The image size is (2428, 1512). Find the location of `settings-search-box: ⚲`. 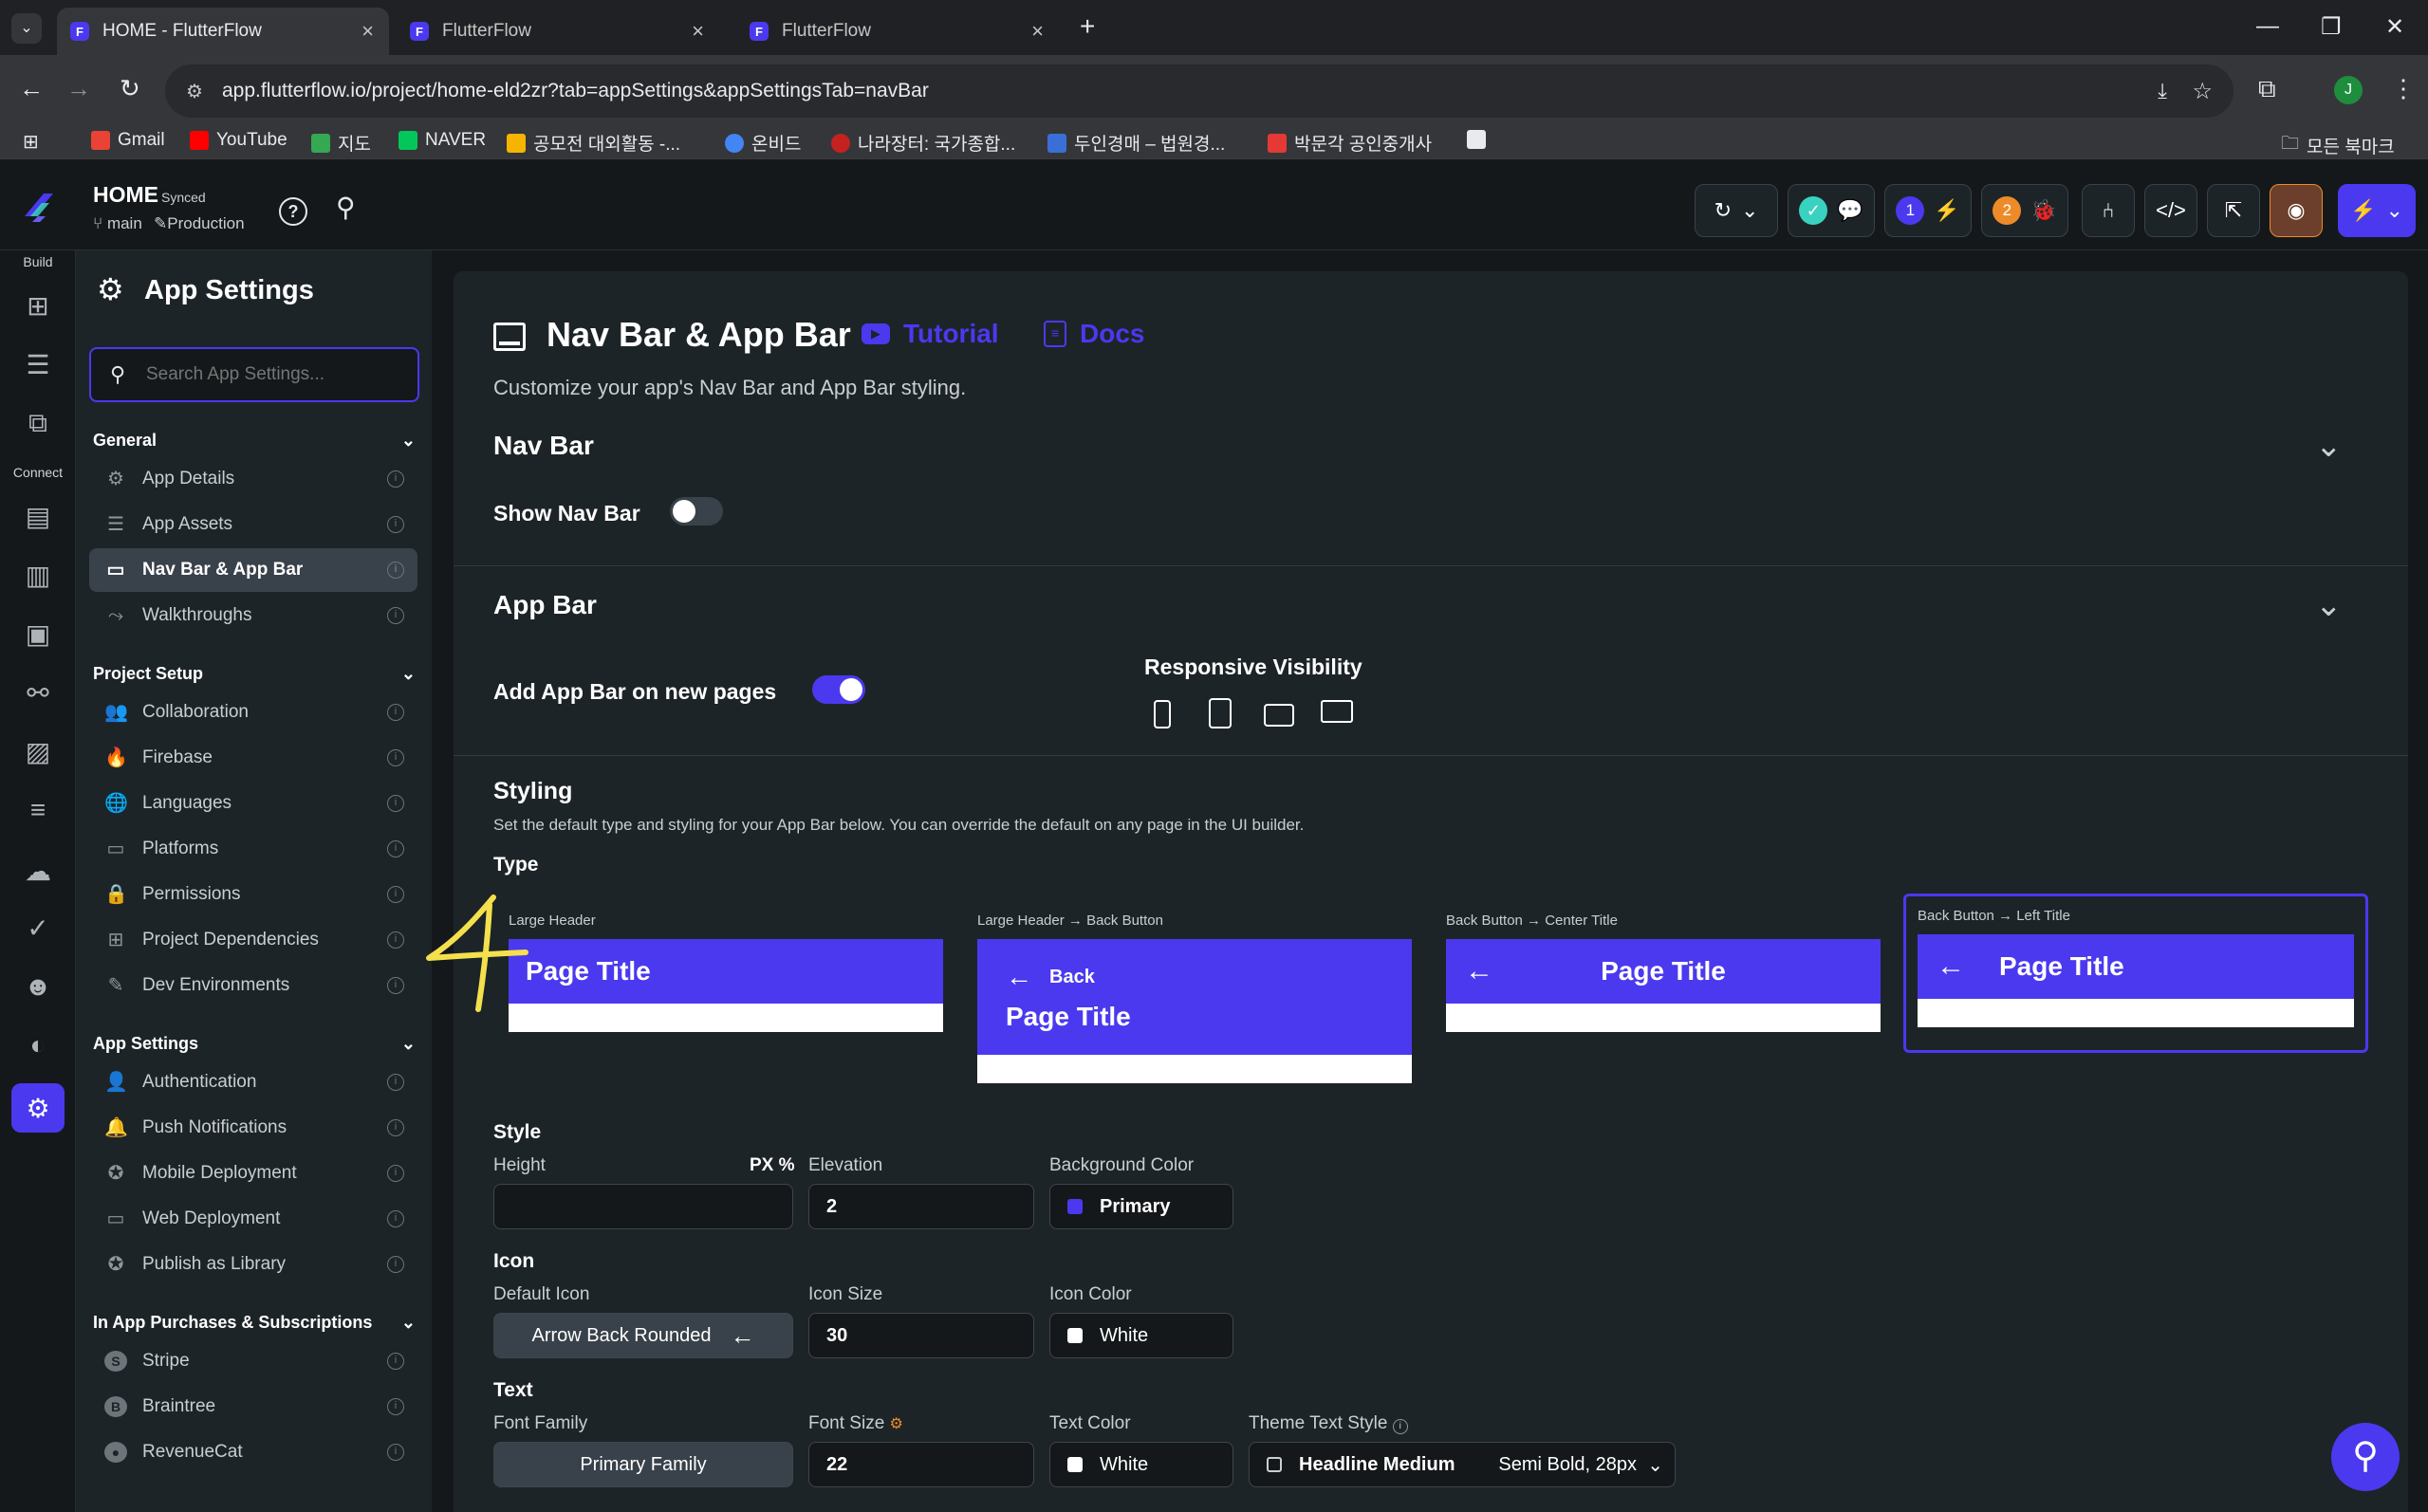

settings-search-box: ⚲ is located at coordinates (254, 374).